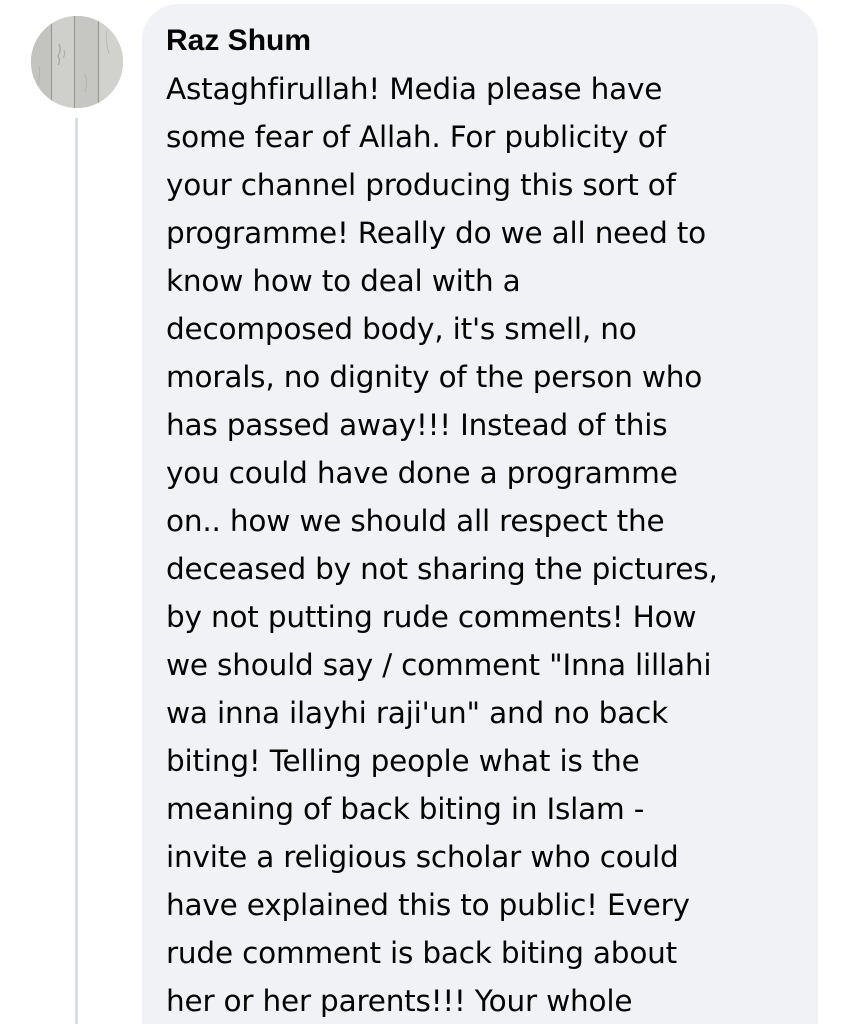  I want to click on comment-text-line: rude comment is back biting about, so click(422, 953).